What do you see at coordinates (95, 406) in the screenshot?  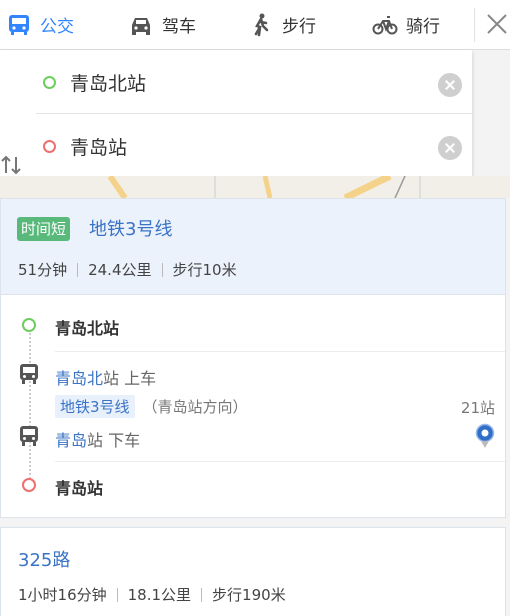 I see `line-badge: 地铁3号线` at bounding box center [95, 406].